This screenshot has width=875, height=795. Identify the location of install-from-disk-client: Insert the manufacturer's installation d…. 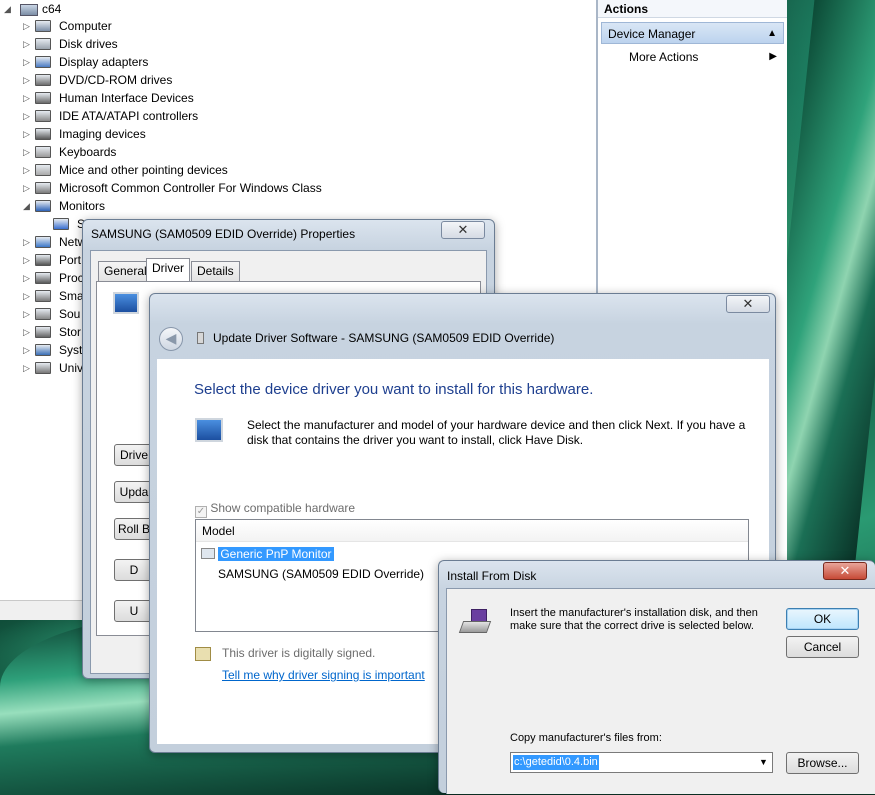
(660, 691).